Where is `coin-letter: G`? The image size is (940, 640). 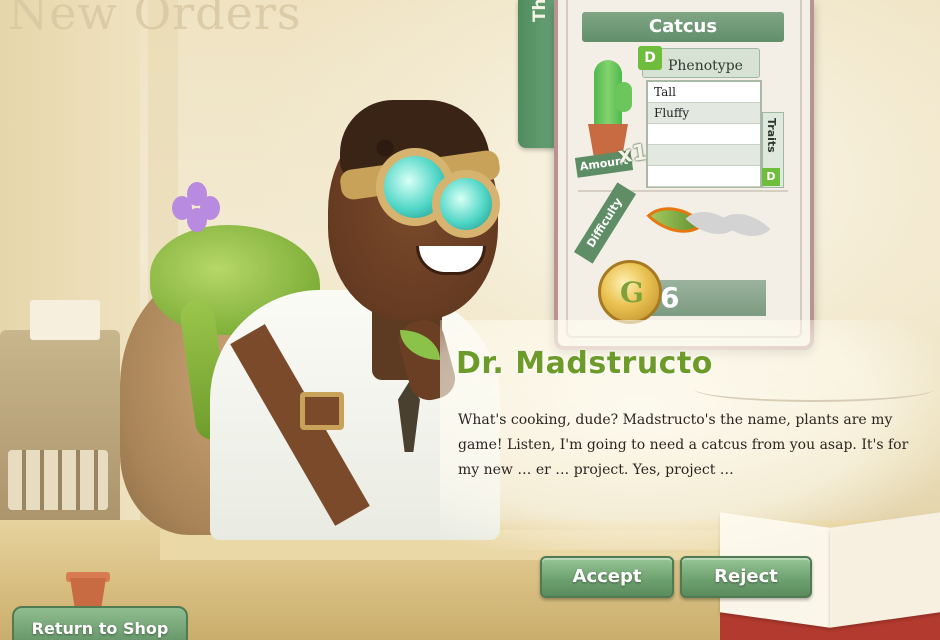 coin-letter: G is located at coordinates (632, 292).